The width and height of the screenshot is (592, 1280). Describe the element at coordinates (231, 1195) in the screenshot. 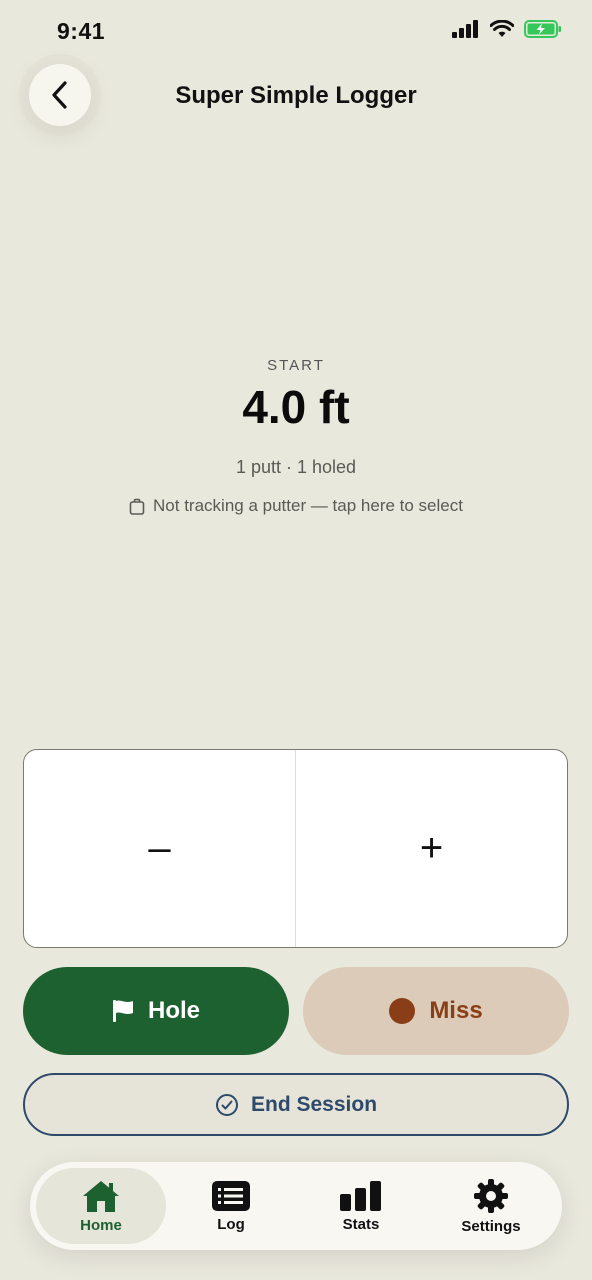

I see `list-icon` at that location.